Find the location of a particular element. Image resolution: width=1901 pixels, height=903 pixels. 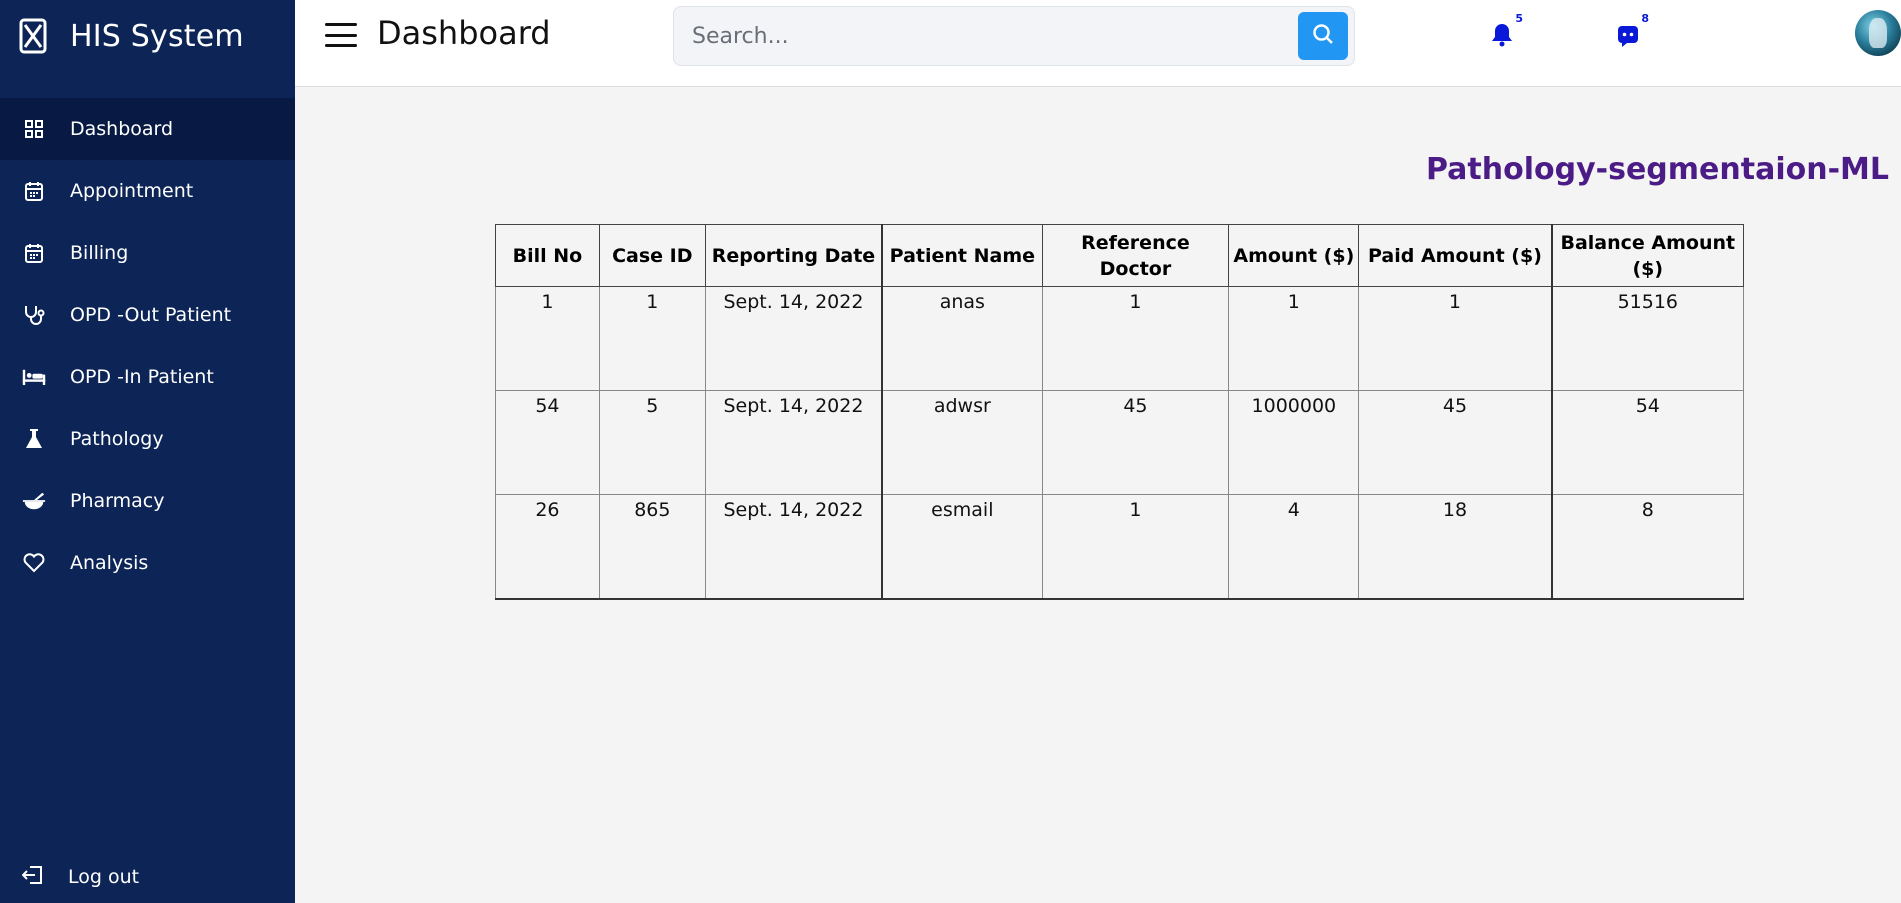

search-bar is located at coordinates (1014, 36).